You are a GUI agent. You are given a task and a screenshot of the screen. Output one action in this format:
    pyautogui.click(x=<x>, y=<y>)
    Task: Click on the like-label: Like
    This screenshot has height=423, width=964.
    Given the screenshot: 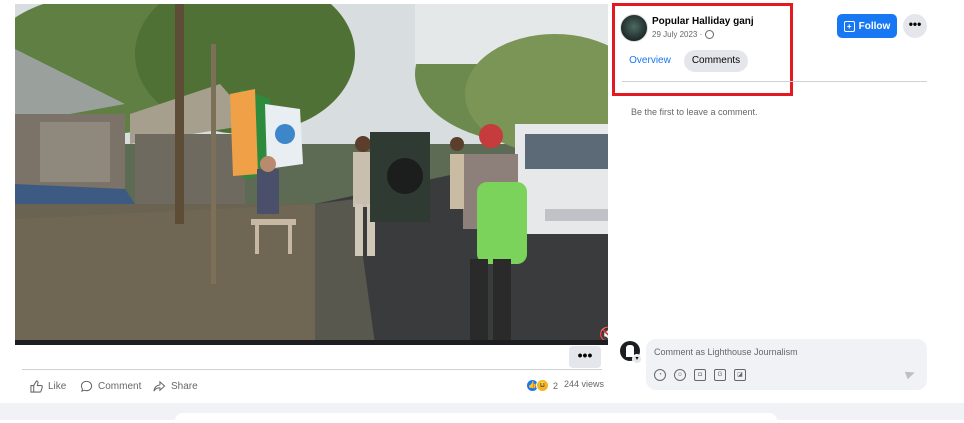 What is the action you would take?
    pyautogui.click(x=57, y=386)
    